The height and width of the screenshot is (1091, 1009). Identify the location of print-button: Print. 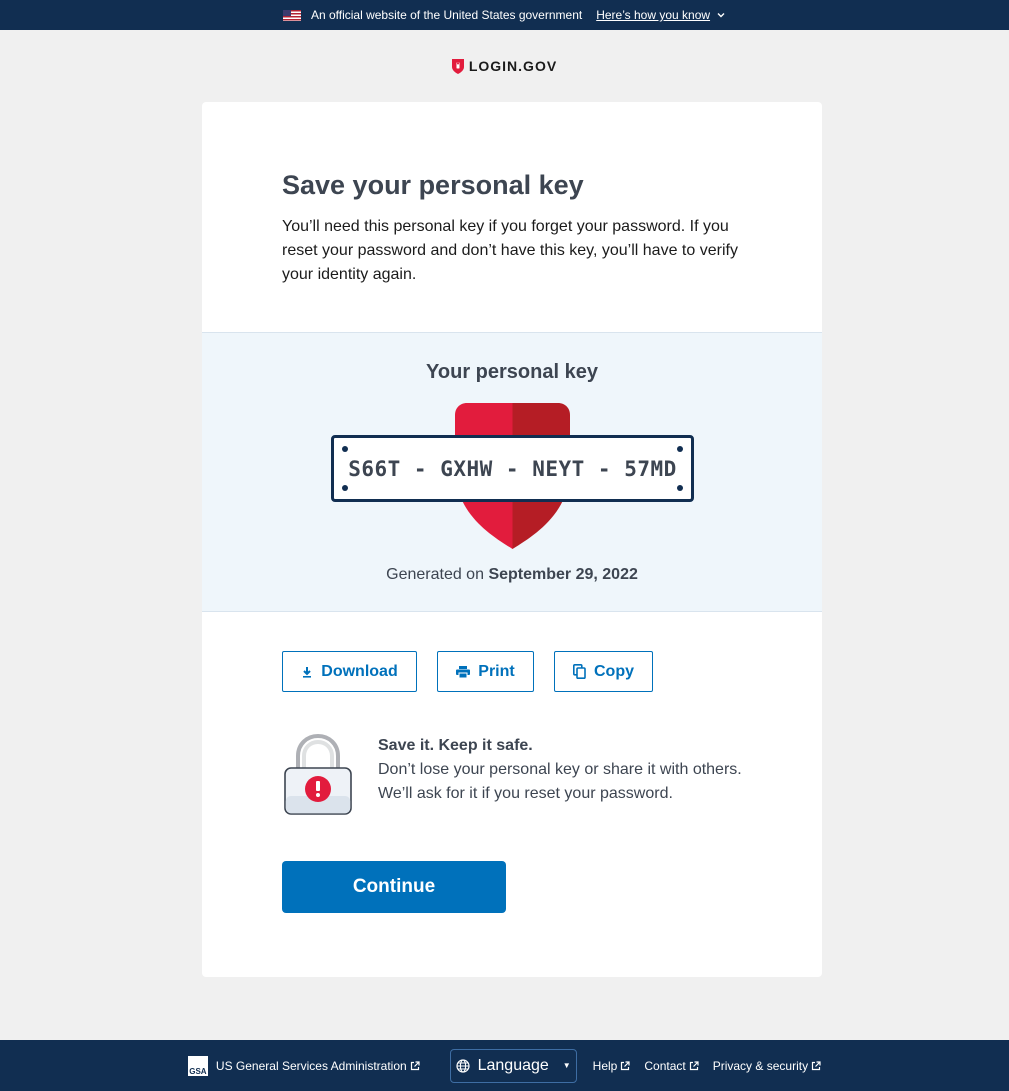
(485, 671).